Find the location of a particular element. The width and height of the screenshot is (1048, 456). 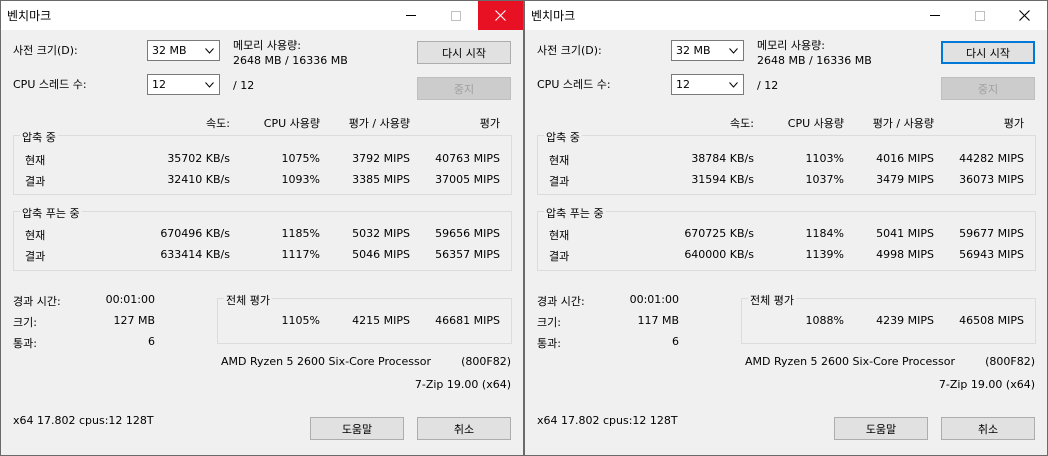

version-info: 7-Zip 19.00 (x64) is located at coordinates (986, 384).